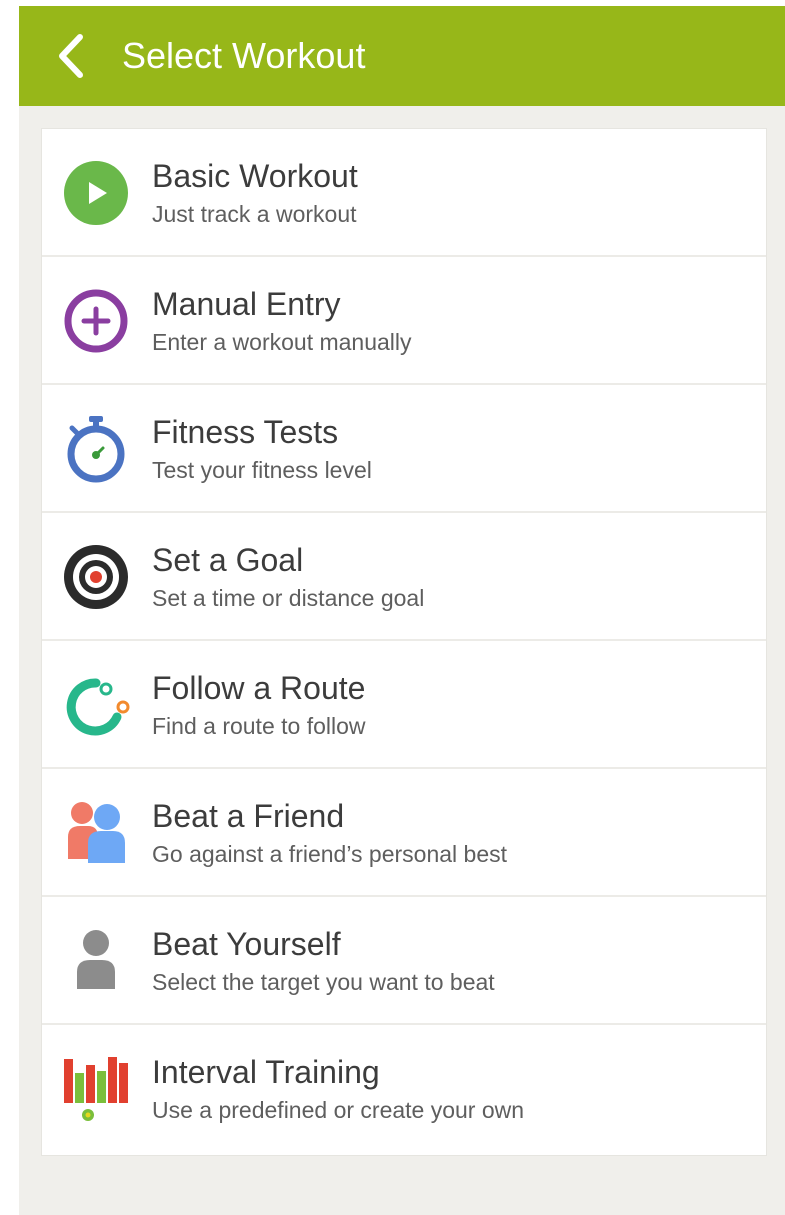  What do you see at coordinates (255, 176) in the screenshot?
I see `item-title: Basic Workout` at bounding box center [255, 176].